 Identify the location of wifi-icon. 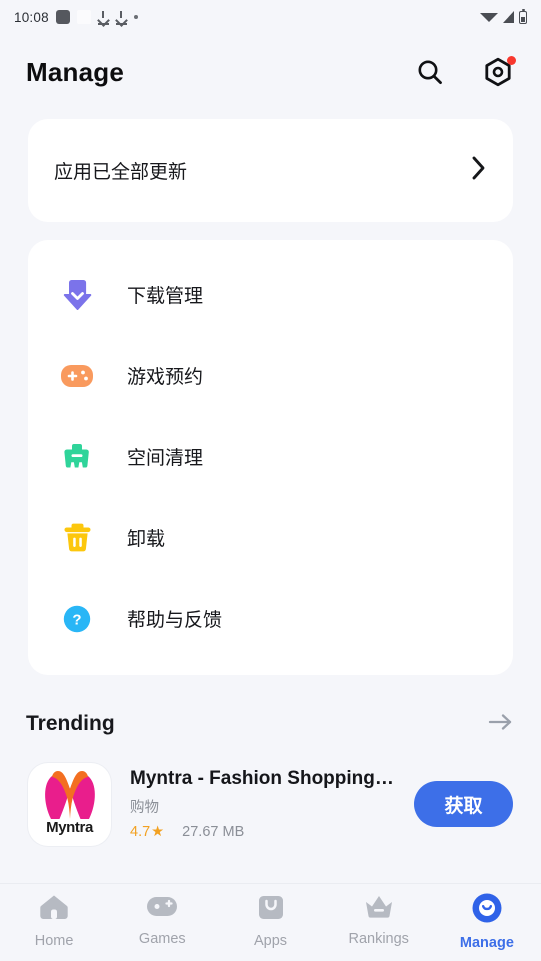
(489, 17).